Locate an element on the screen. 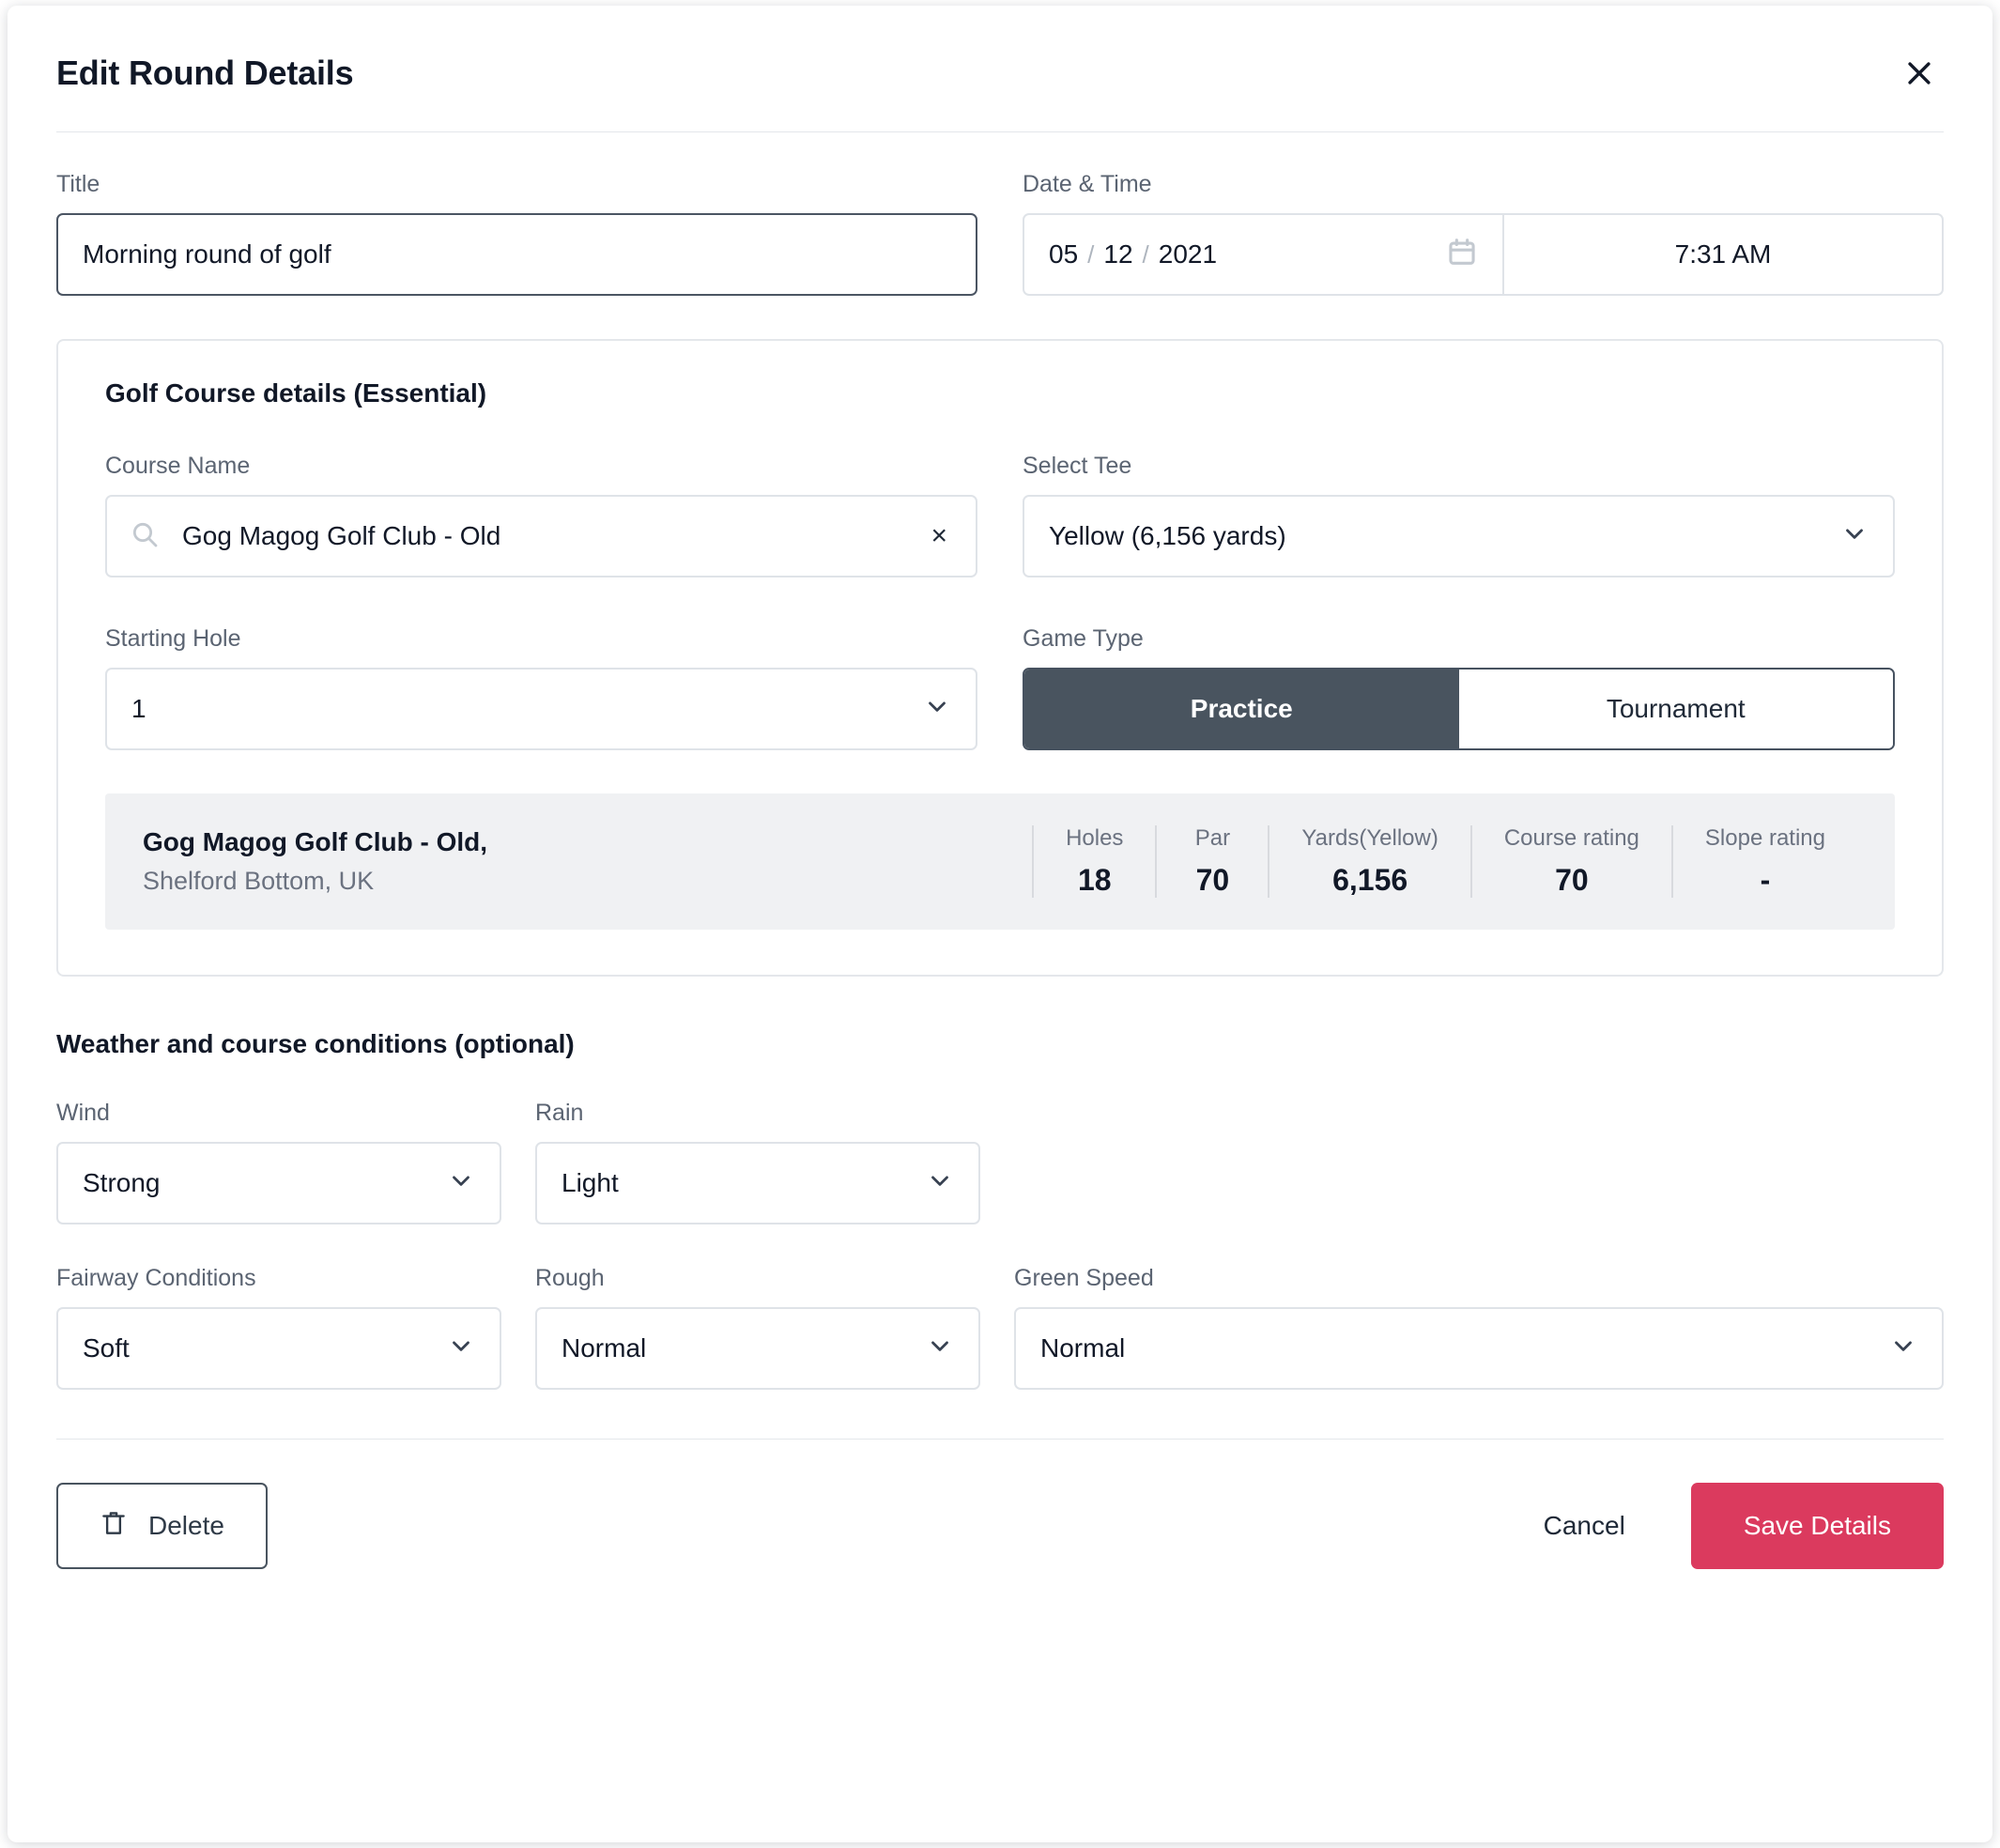 This screenshot has width=2000, height=1848. select-tee-group: Select Tee Yellow (6,156 yards) is located at coordinates (1459, 515).